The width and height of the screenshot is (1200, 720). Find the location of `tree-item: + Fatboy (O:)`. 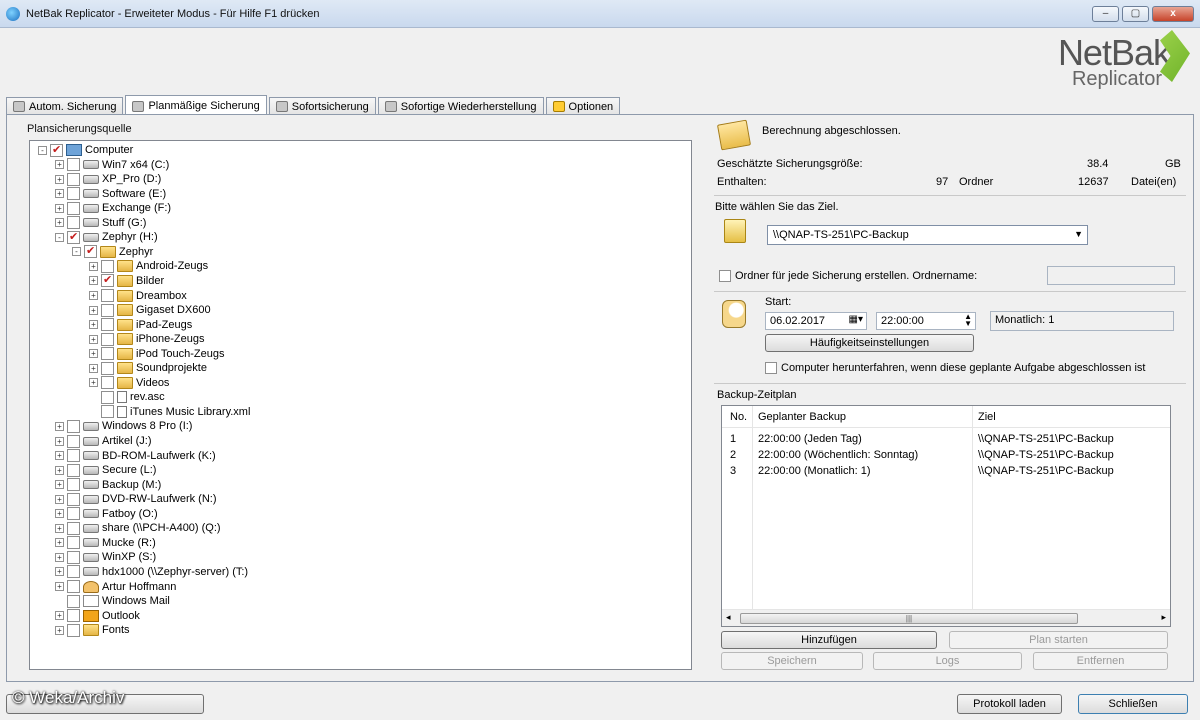

tree-item: + Fatboy (O:) is located at coordinates (106, 514).